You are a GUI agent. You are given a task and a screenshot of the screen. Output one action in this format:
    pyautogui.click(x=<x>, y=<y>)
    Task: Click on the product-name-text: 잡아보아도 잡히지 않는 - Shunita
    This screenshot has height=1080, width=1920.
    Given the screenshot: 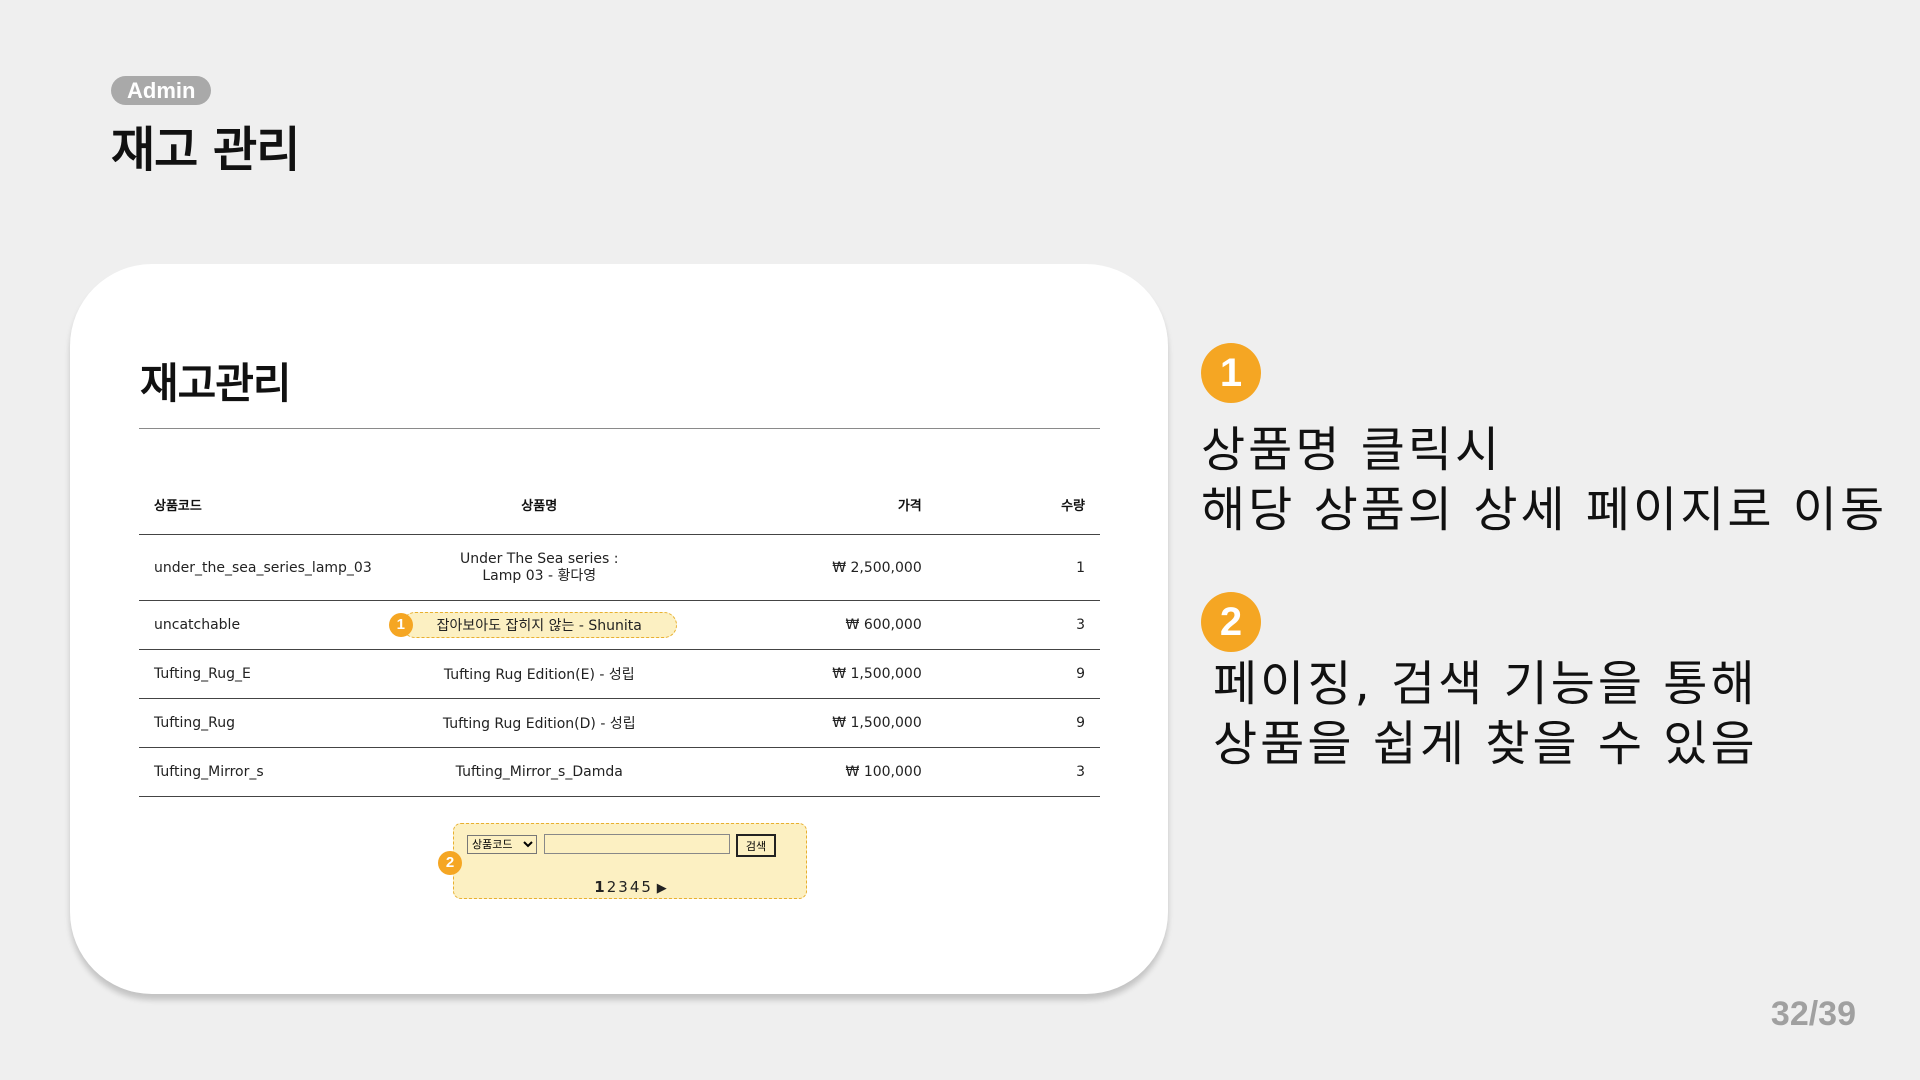 What is the action you would take?
    pyautogui.click(x=539, y=626)
    